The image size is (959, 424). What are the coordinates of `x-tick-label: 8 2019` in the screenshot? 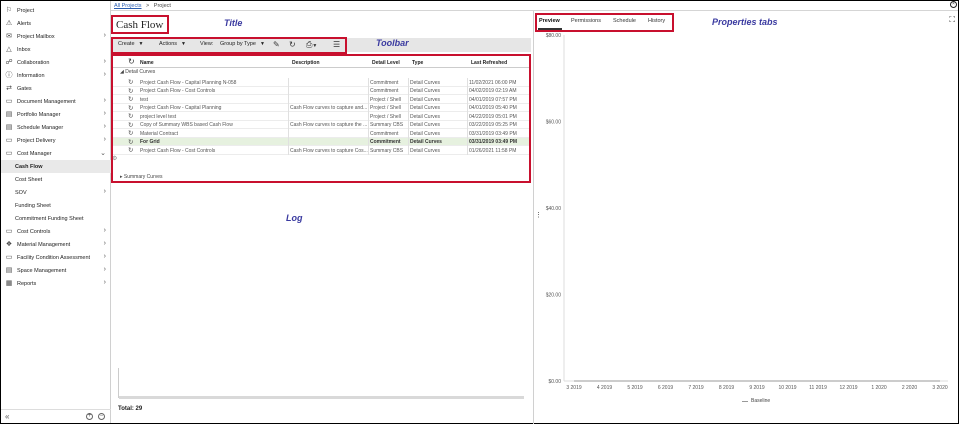 It's located at (727, 388).